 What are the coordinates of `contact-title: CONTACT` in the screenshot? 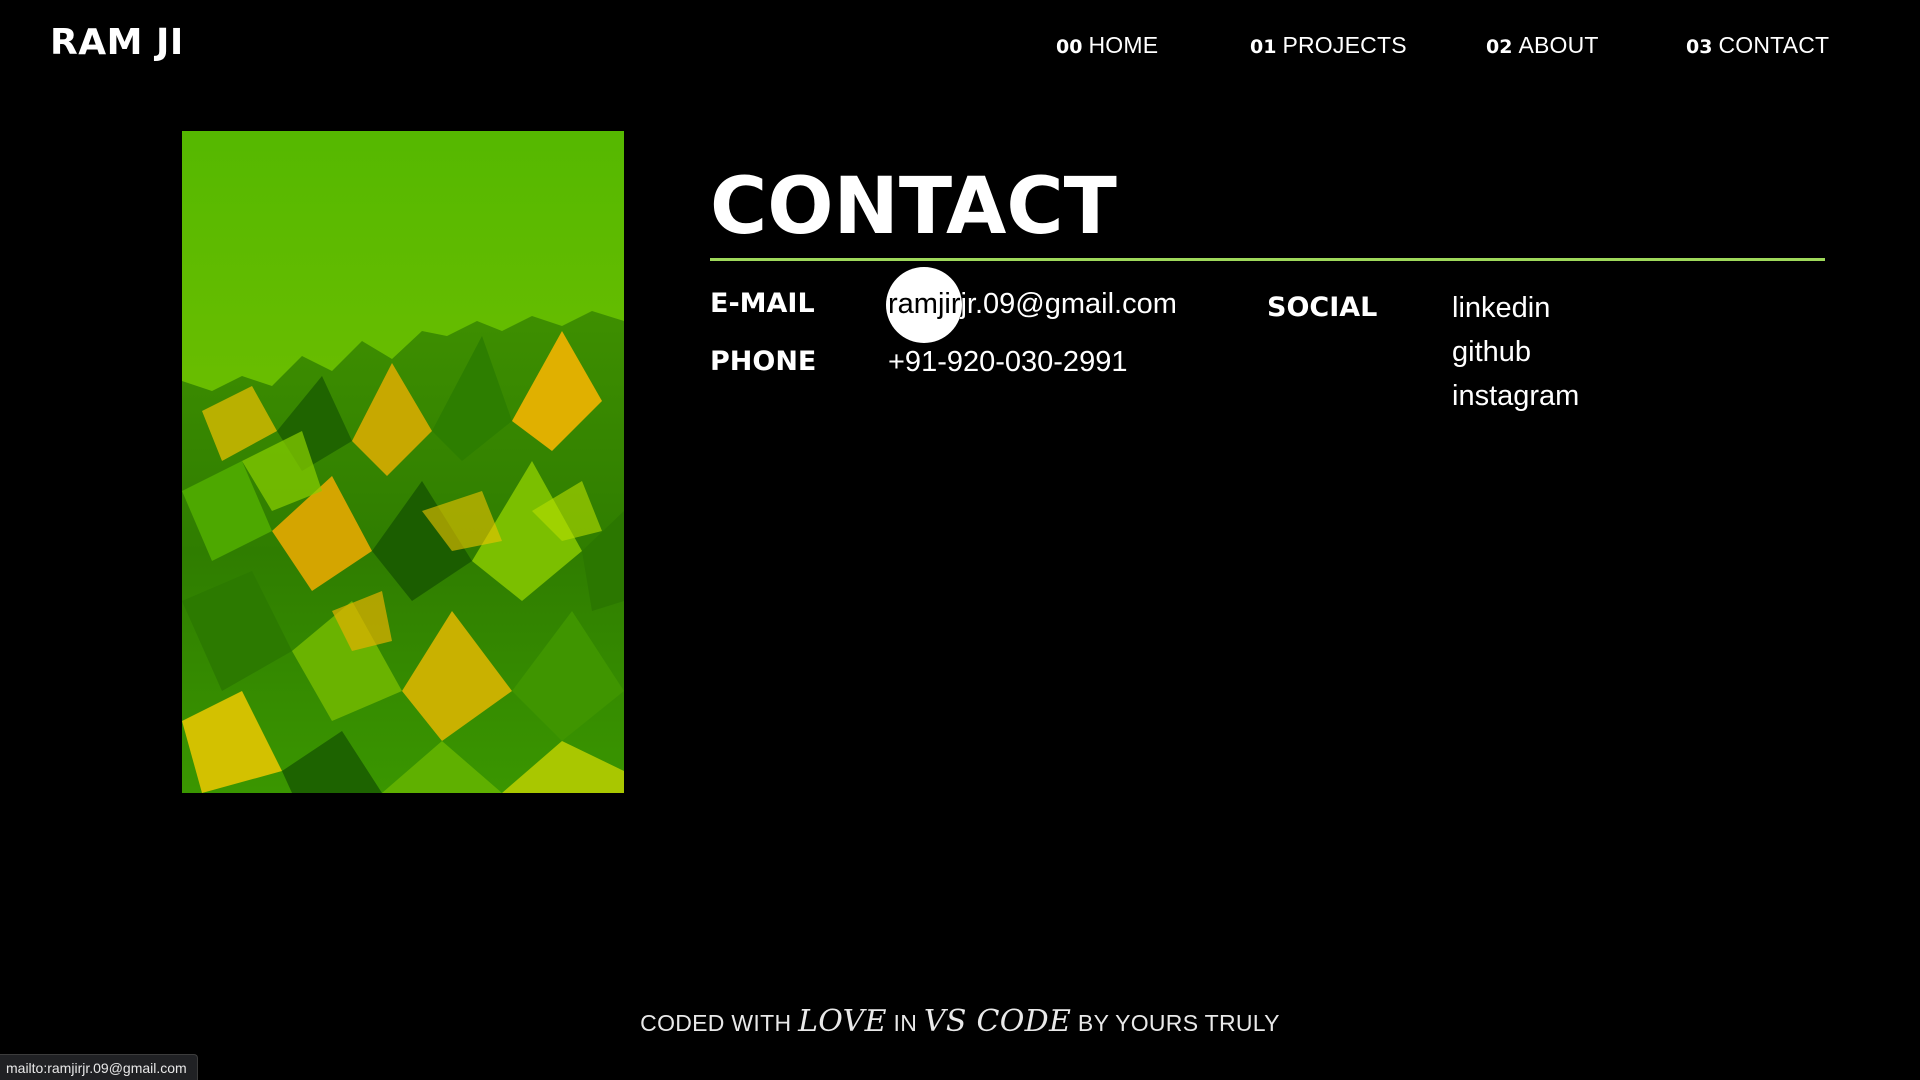 It's located at (913, 207).